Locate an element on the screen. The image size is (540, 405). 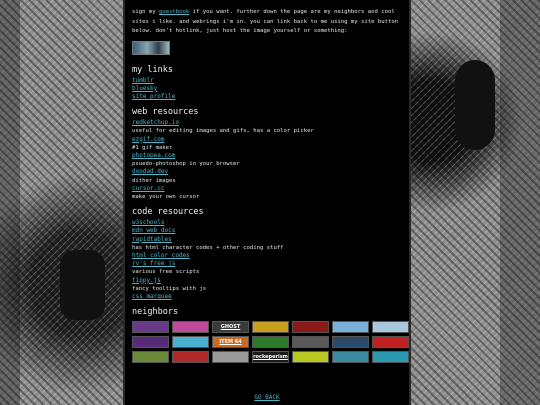
web-resource-link: cursor.cc is located at coordinates (267, 189).